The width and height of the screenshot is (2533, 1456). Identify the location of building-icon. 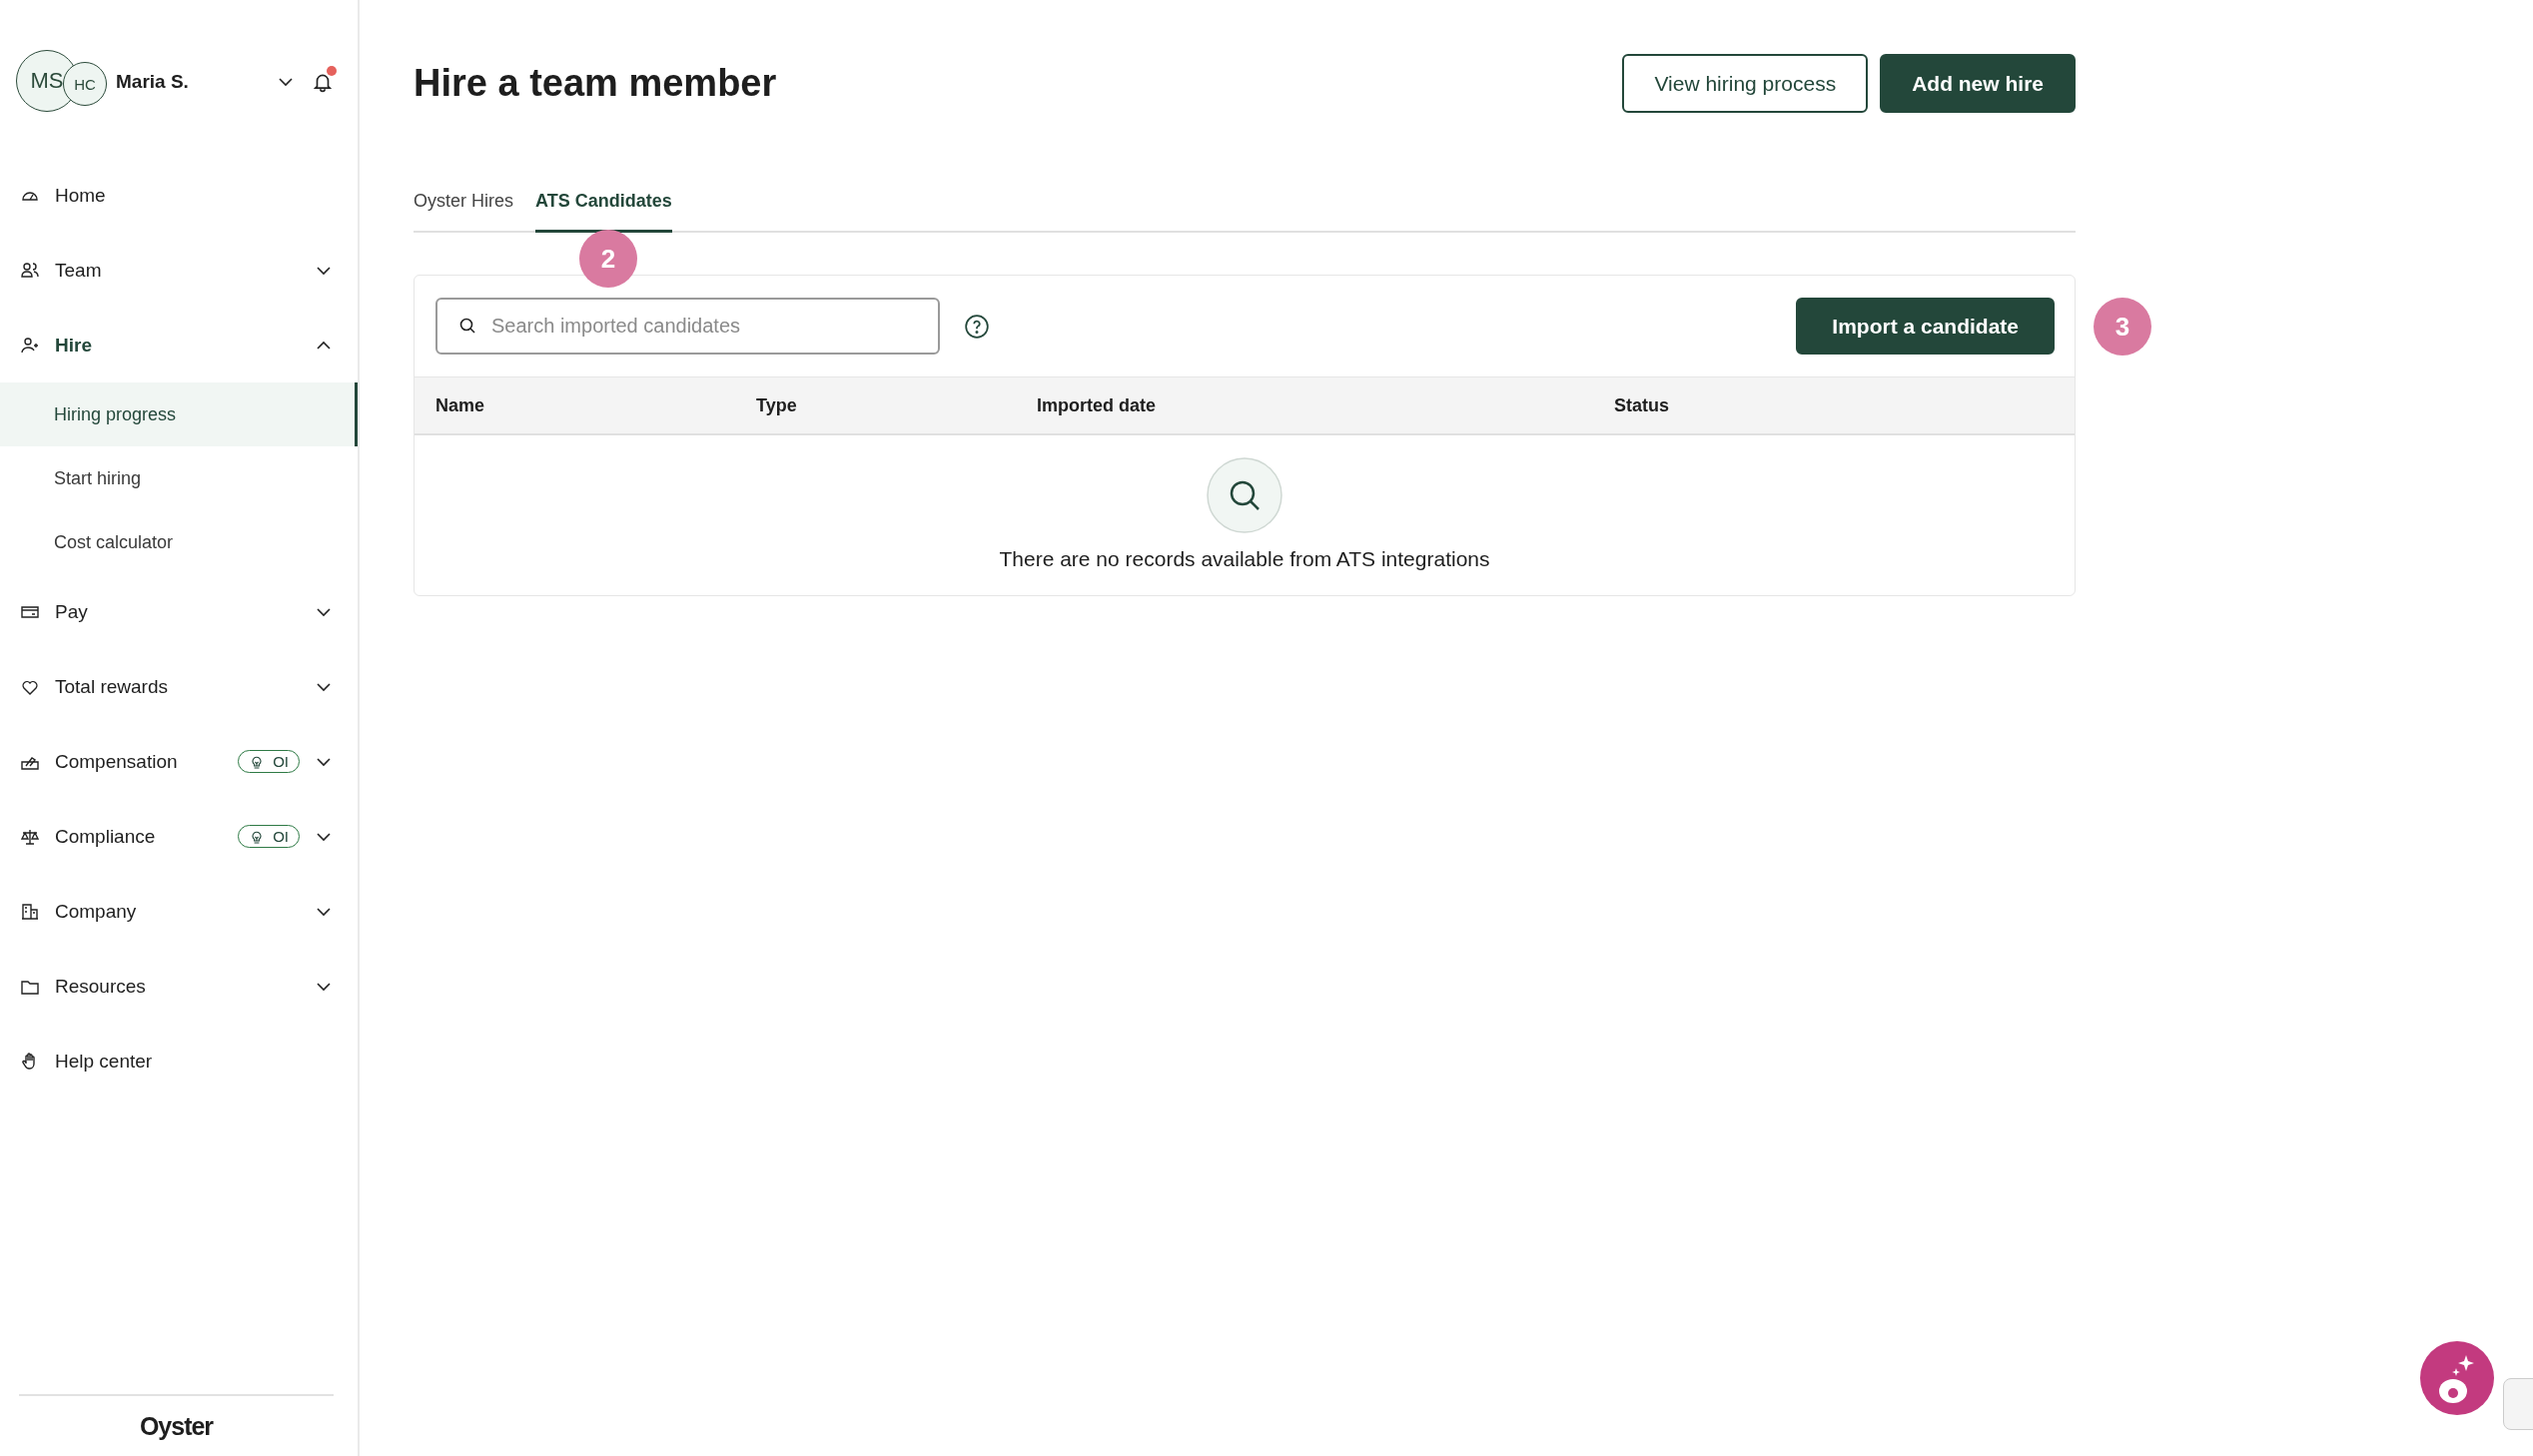
(30, 911).